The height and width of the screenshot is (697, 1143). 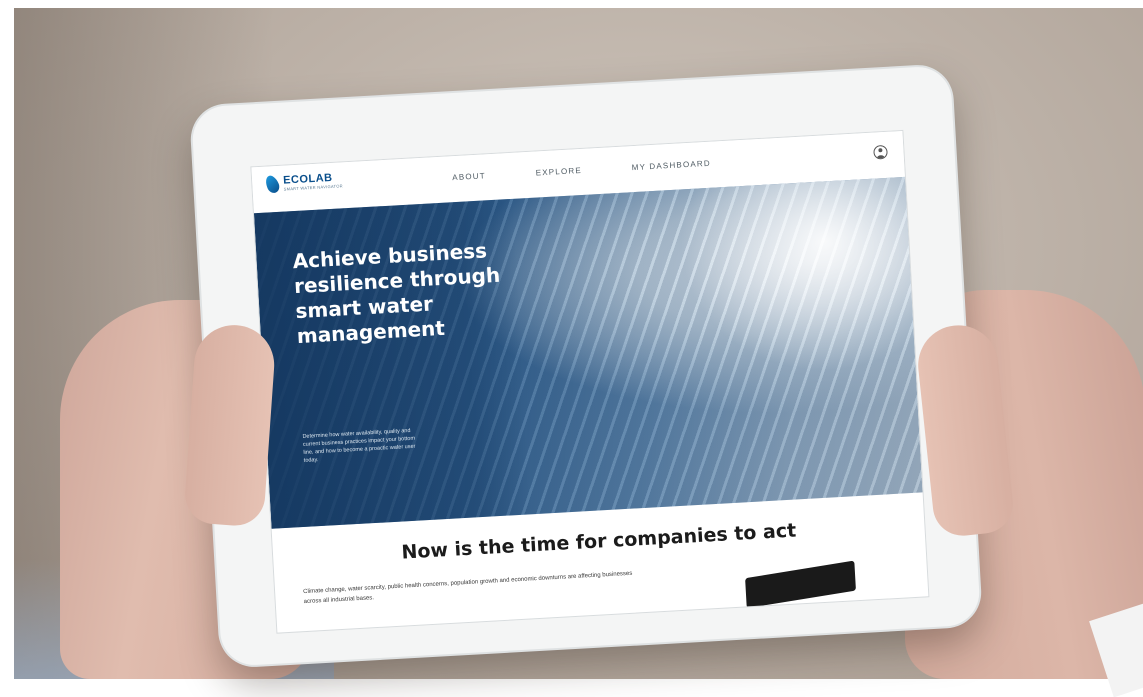 I want to click on device-image-edge, so click(x=800, y=584).